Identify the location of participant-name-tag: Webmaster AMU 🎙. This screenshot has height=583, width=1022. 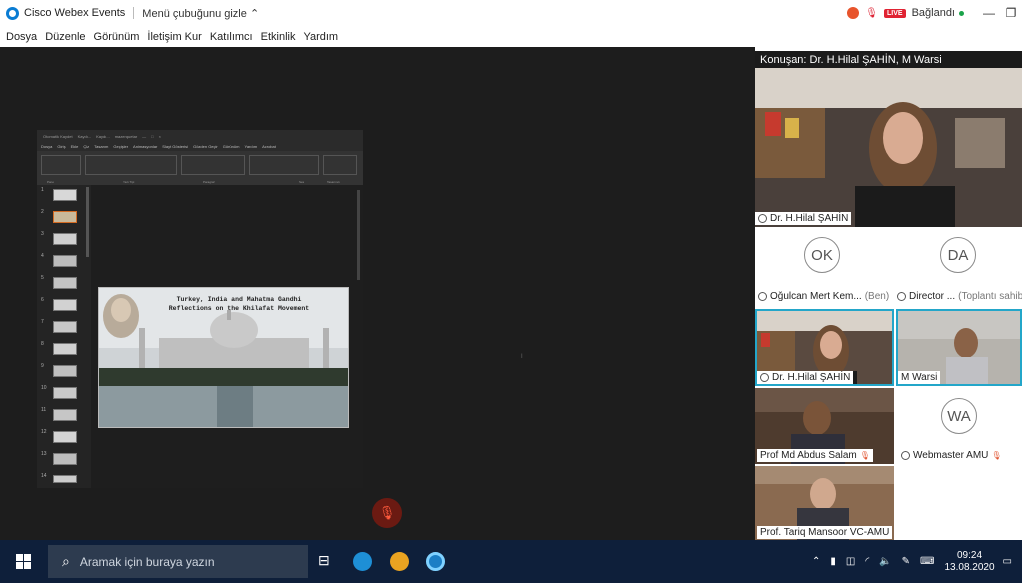
(951, 455).